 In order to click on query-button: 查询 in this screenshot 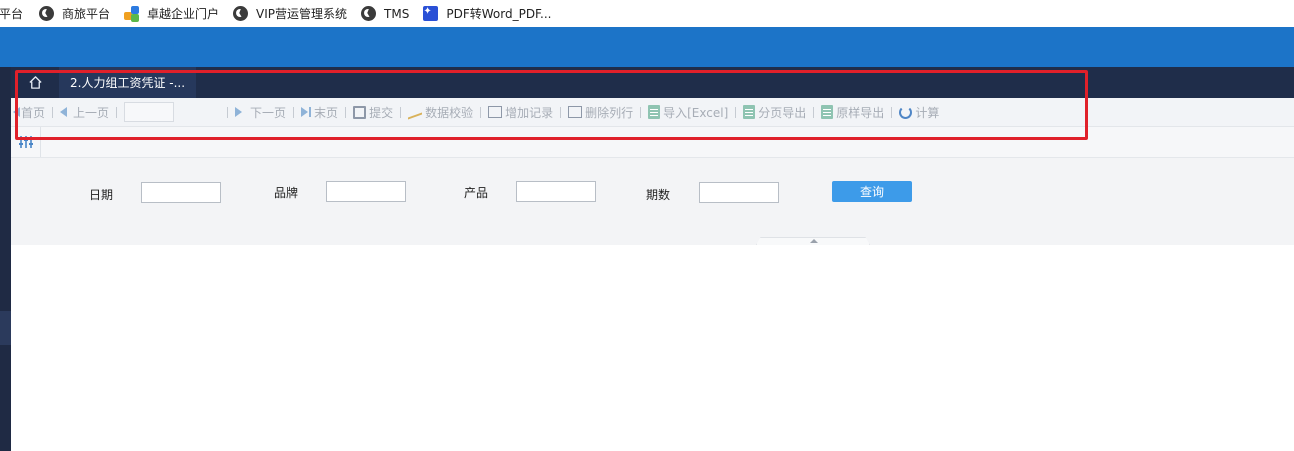, I will do `click(872, 191)`.